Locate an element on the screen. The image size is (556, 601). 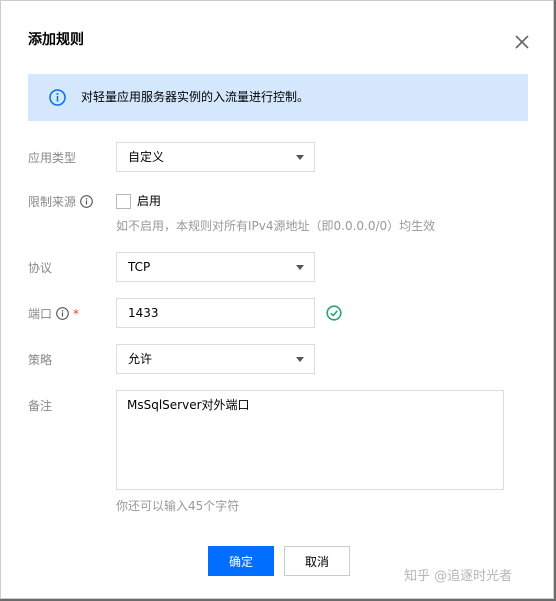
protocol-select: TCP is located at coordinates (215, 267).